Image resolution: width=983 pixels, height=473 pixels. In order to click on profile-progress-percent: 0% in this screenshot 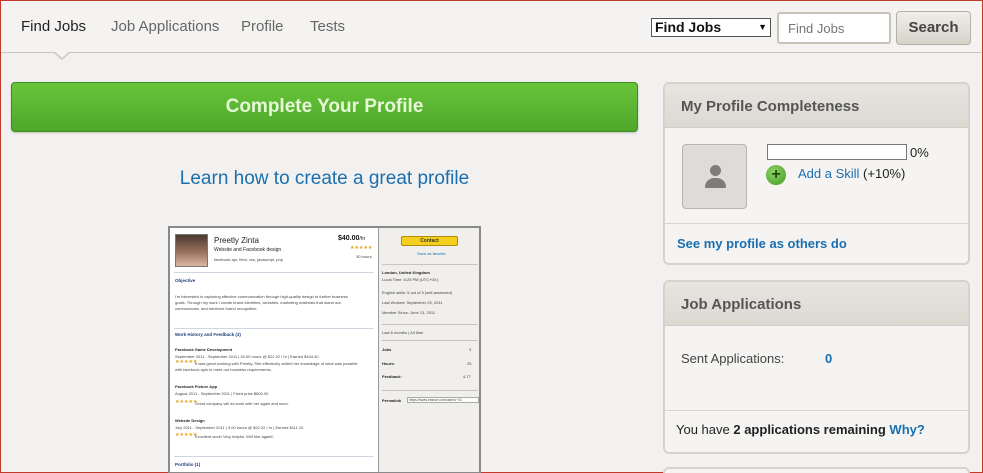, I will do `click(919, 152)`.